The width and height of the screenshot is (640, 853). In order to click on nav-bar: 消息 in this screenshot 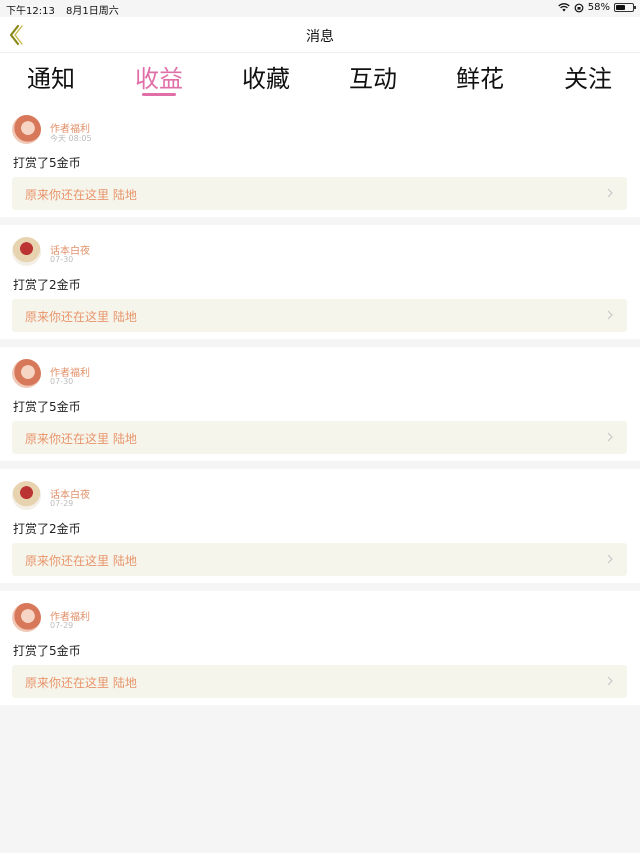, I will do `click(320, 35)`.